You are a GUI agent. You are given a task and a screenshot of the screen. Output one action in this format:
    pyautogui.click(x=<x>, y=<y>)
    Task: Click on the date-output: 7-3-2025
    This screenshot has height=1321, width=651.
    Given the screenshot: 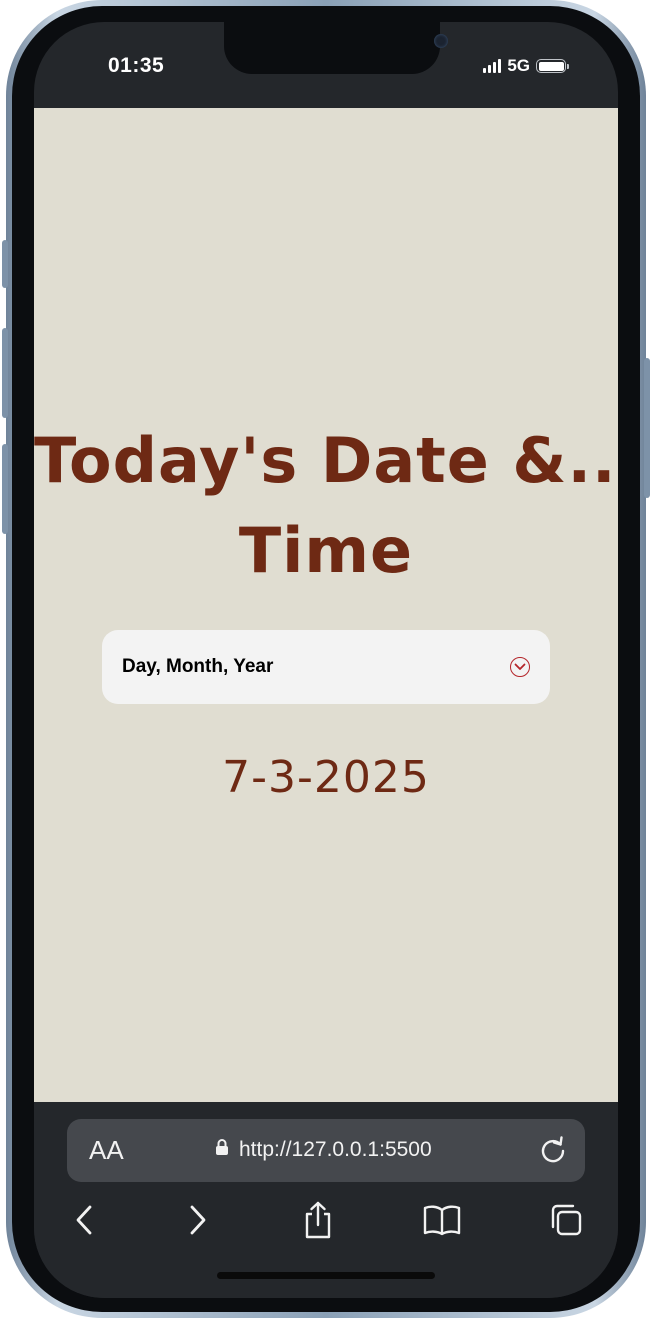 What is the action you would take?
    pyautogui.click(x=326, y=777)
    